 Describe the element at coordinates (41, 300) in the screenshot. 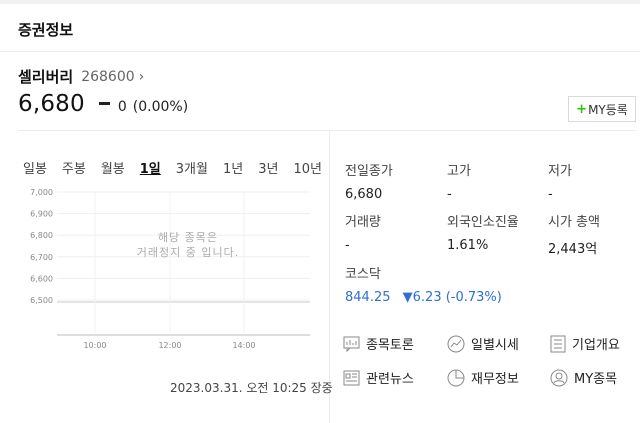

I see `y-tick-label: 6,500` at that location.